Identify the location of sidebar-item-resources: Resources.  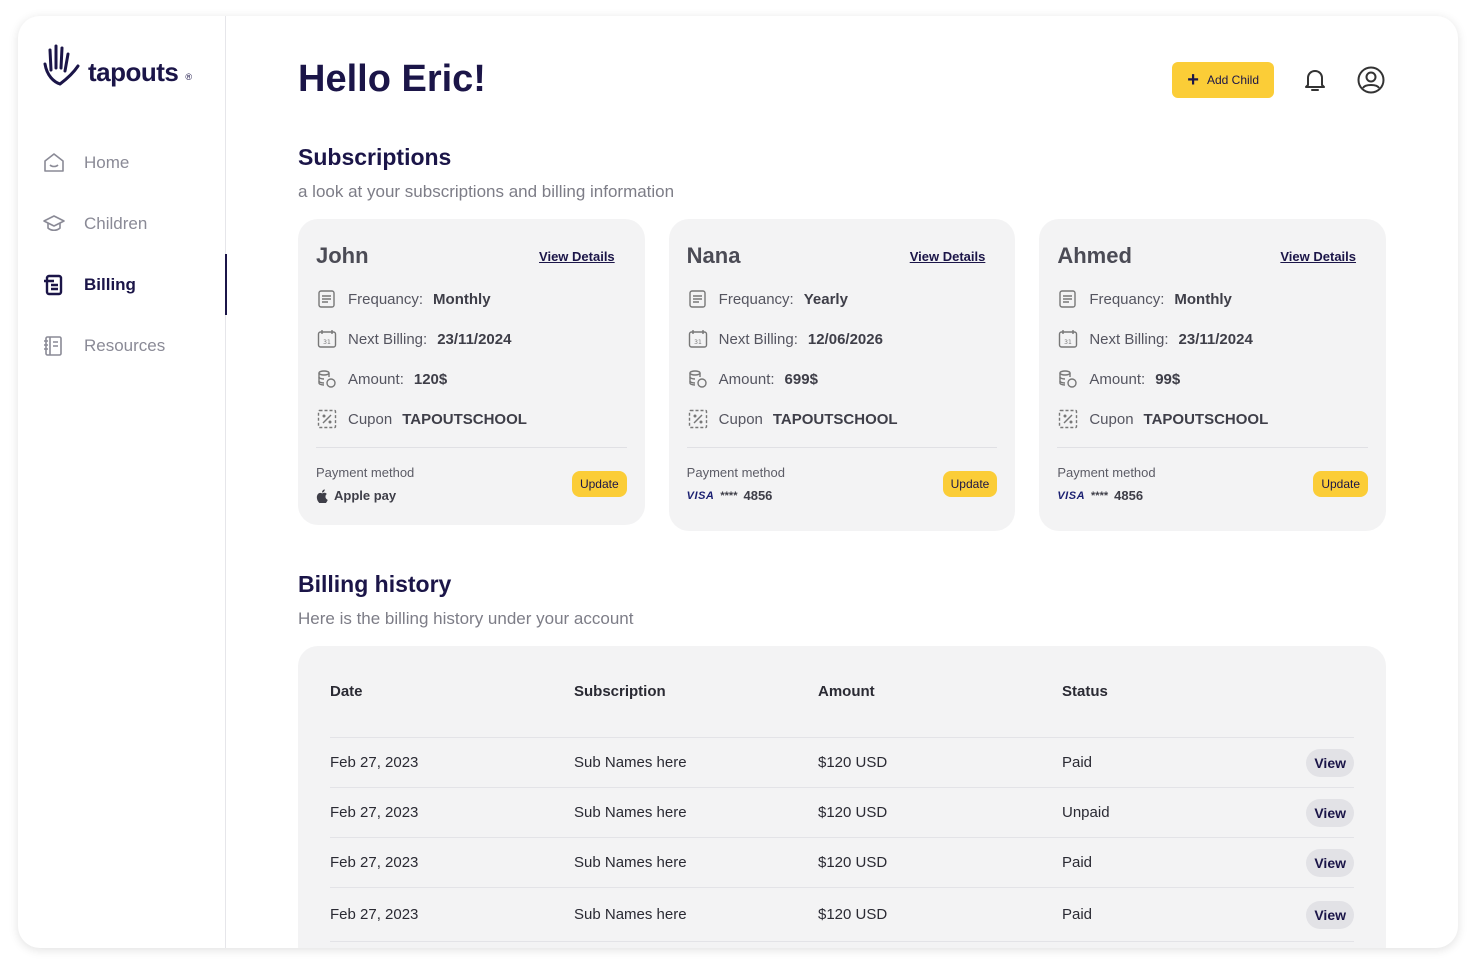
(122, 345).